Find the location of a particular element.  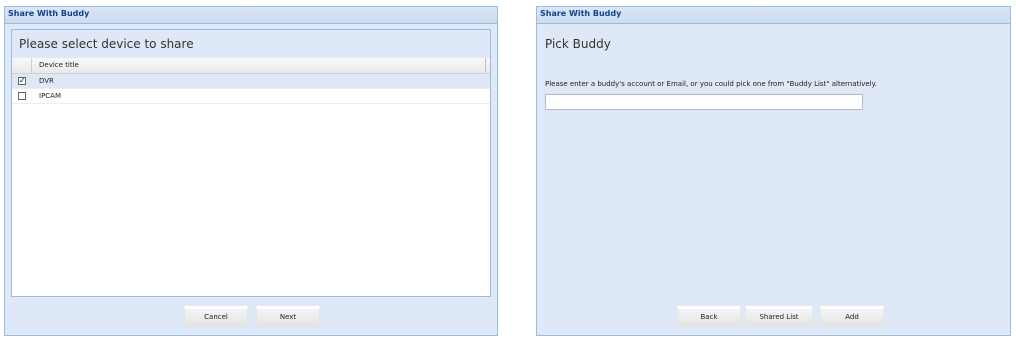

buddy-account-input is located at coordinates (704, 102).